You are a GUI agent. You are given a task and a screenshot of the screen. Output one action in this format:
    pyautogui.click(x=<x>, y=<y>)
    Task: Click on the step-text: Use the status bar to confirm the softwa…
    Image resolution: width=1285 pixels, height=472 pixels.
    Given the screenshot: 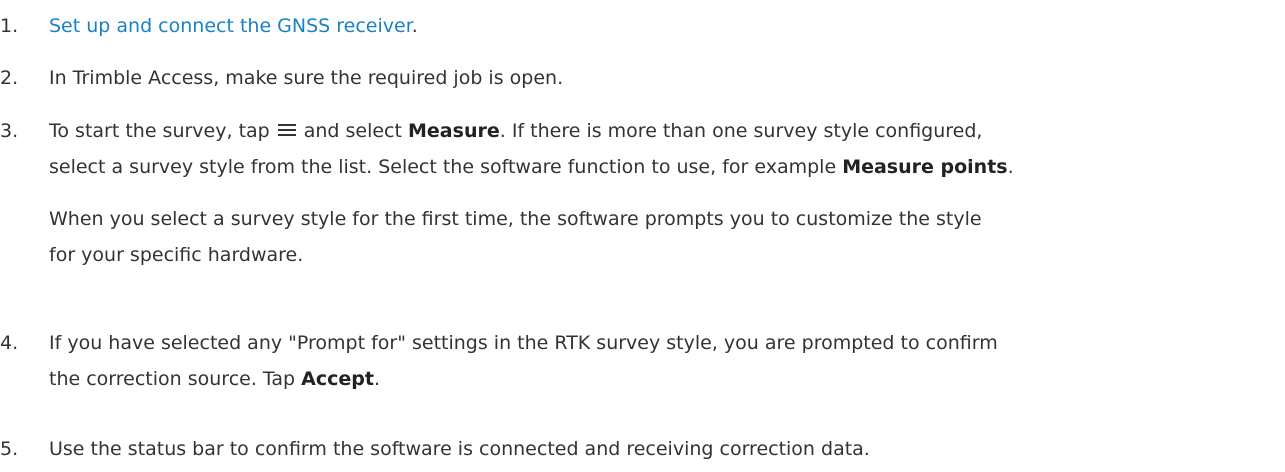 What is the action you would take?
    pyautogui.click(x=459, y=449)
    